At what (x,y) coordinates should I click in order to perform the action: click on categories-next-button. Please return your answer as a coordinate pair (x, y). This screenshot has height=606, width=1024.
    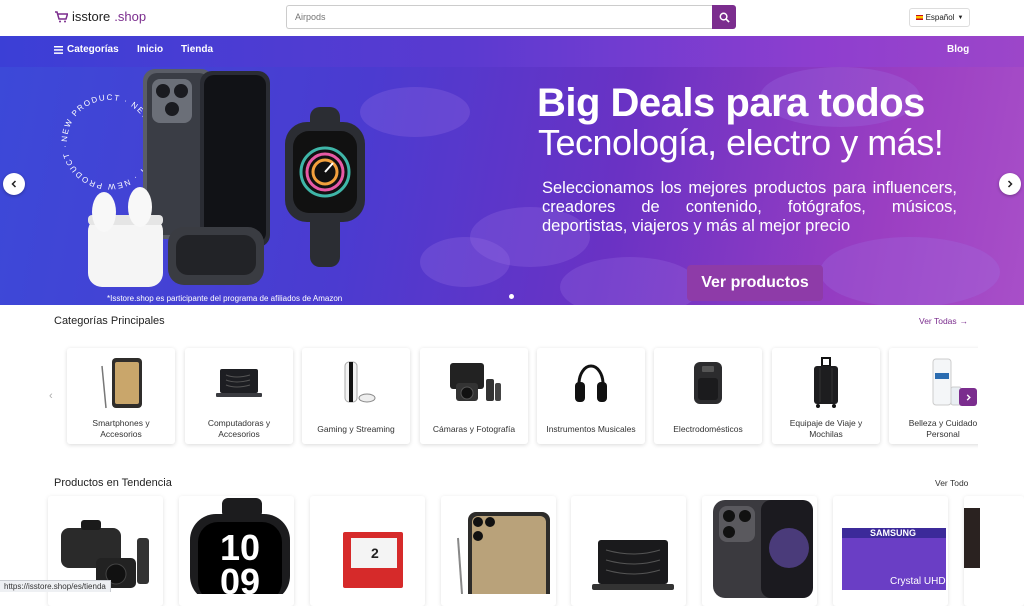
    Looking at the image, I should click on (968, 397).